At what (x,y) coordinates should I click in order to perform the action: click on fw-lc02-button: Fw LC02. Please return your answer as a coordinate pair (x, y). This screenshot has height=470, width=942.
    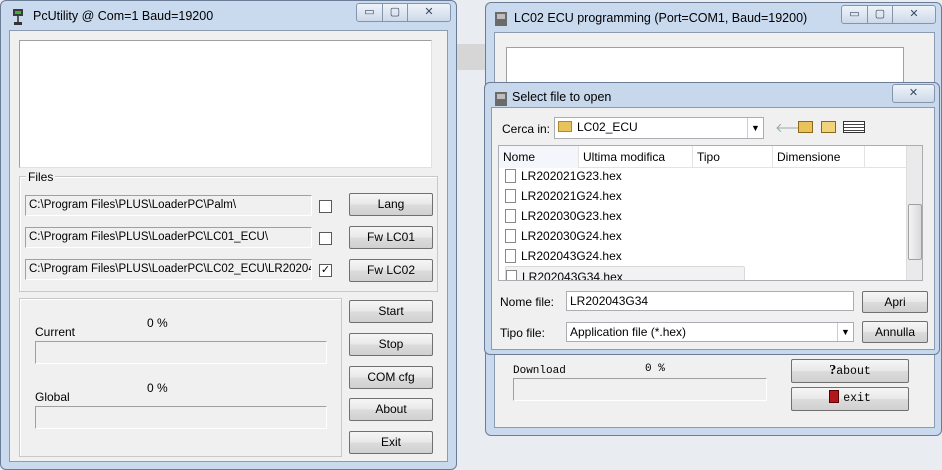
    Looking at the image, I should click on (391, 270).